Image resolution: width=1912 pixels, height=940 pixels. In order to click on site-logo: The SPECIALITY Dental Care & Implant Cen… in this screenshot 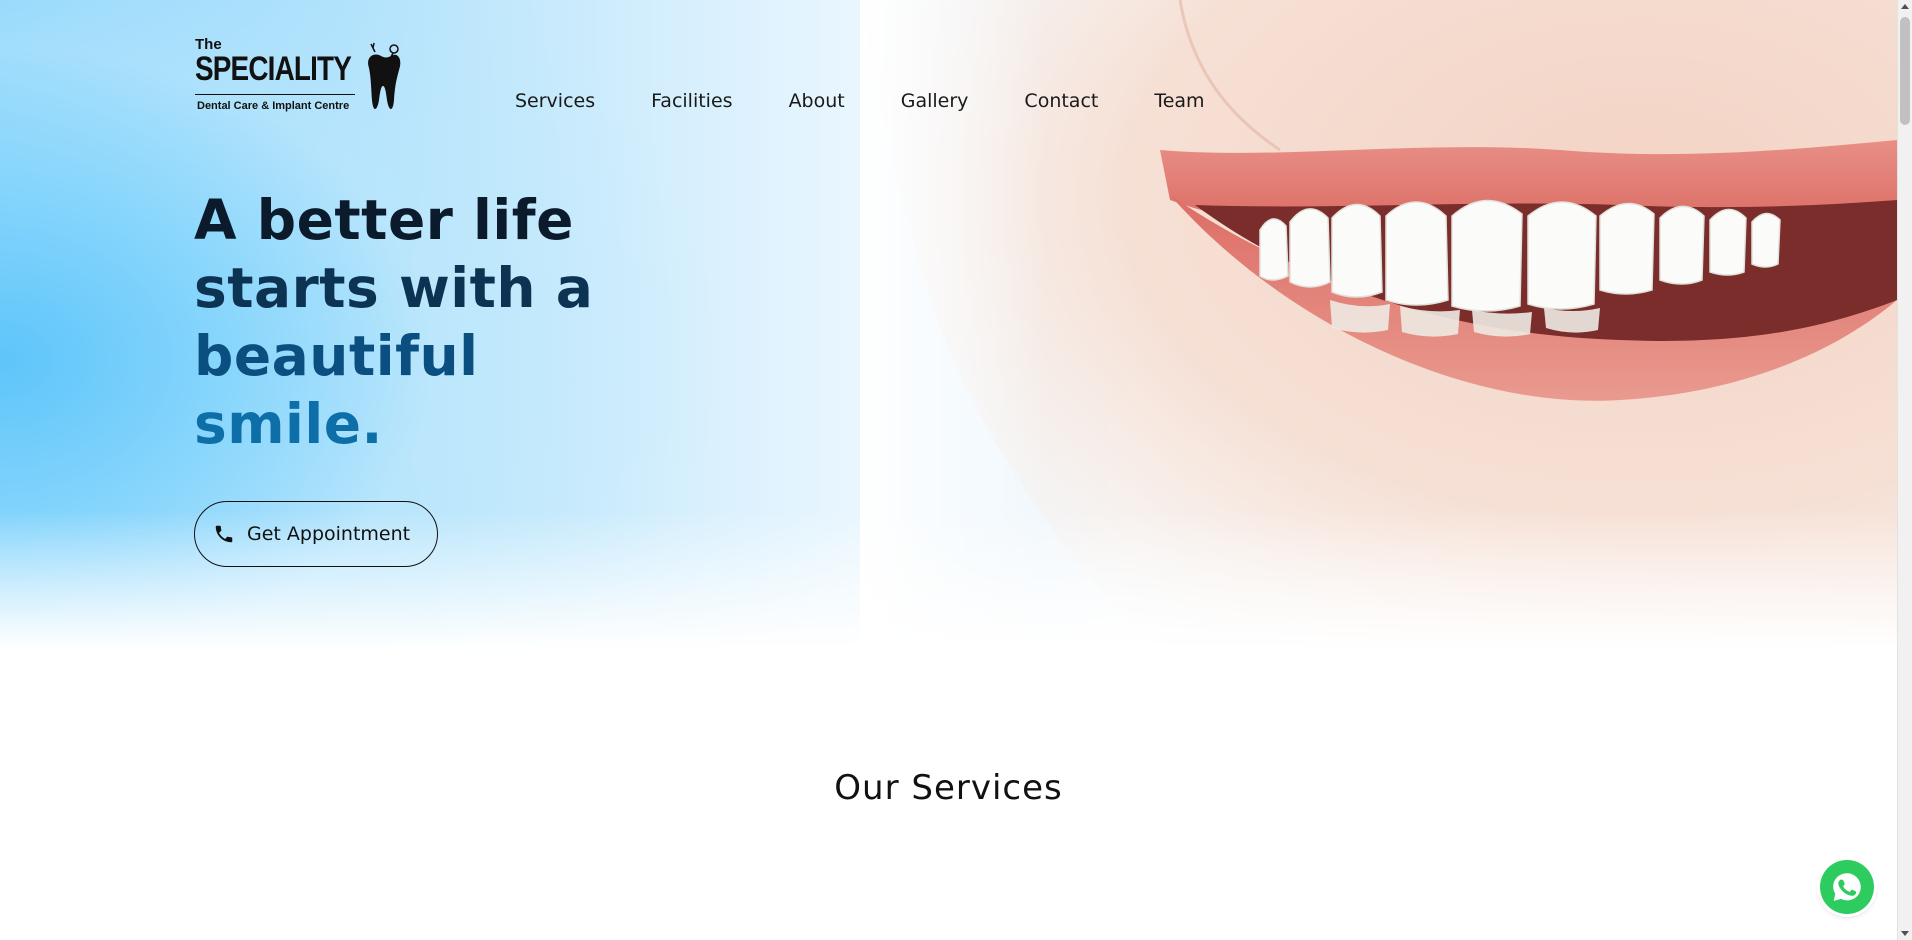, I will do `click(300, 77)`.